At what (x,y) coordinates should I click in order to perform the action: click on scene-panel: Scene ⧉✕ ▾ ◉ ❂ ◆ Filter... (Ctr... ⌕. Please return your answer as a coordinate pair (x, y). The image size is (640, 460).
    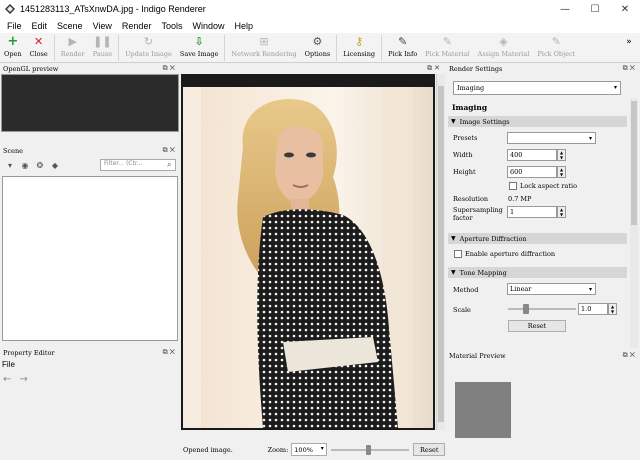
    Looking at the image, I should click on (90, 245).